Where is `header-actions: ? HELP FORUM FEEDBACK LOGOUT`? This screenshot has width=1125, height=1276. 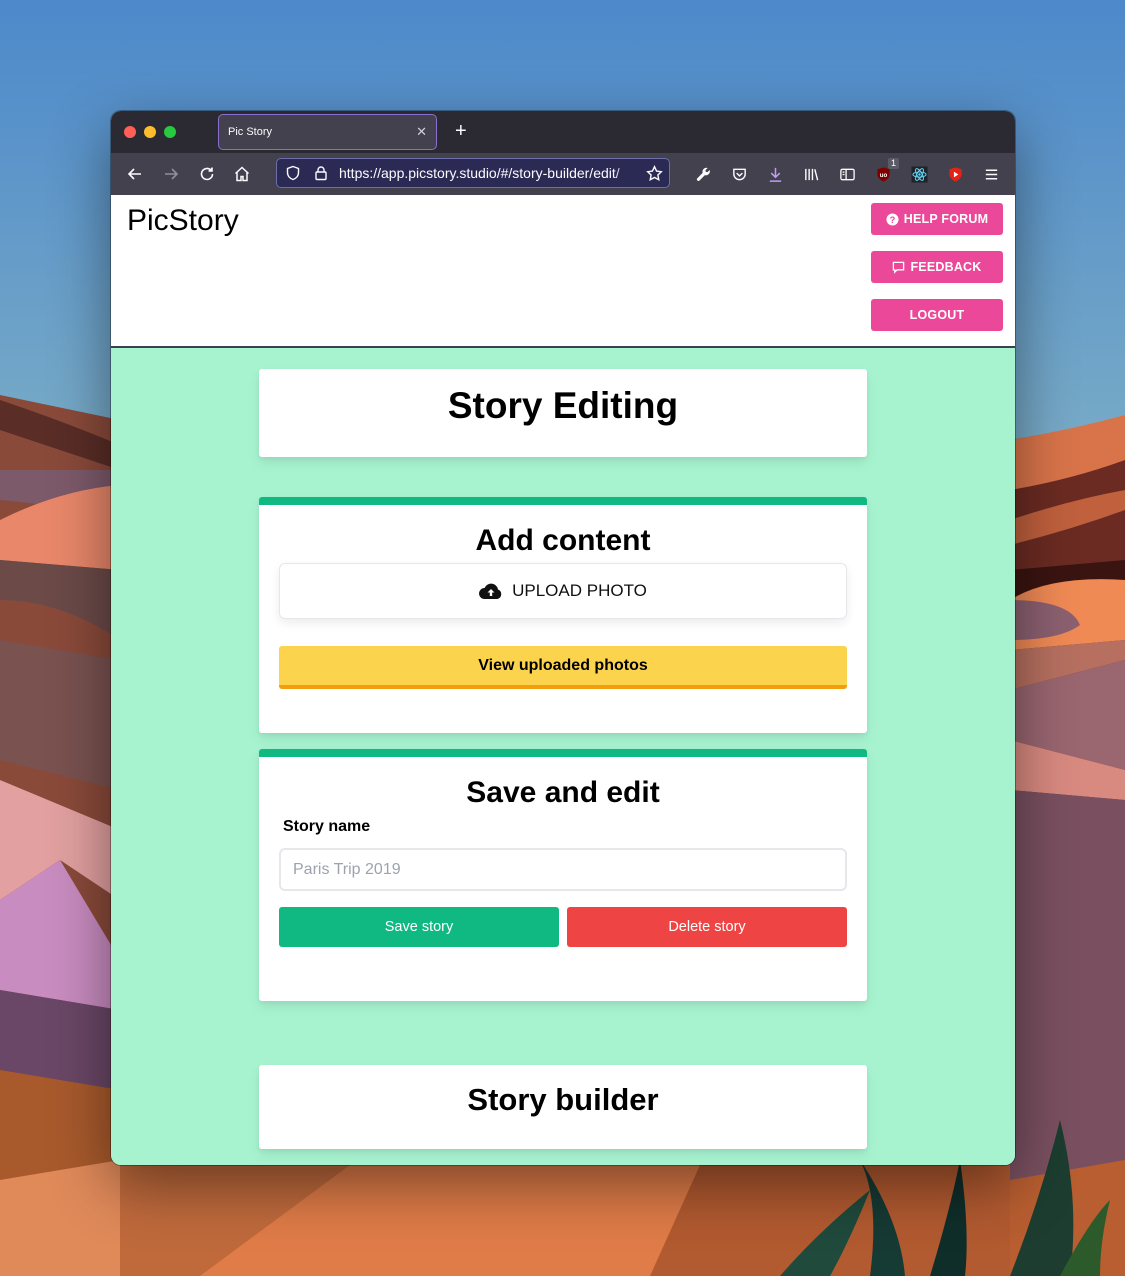
header-actions: ? HELP FORUM FEEDBACK LOGOUT is located at coordinates (937, 267).